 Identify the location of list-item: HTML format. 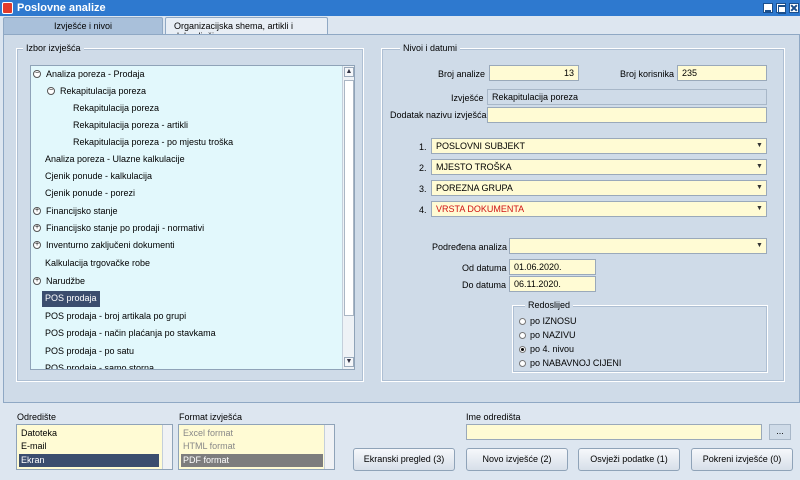
(252, 446).